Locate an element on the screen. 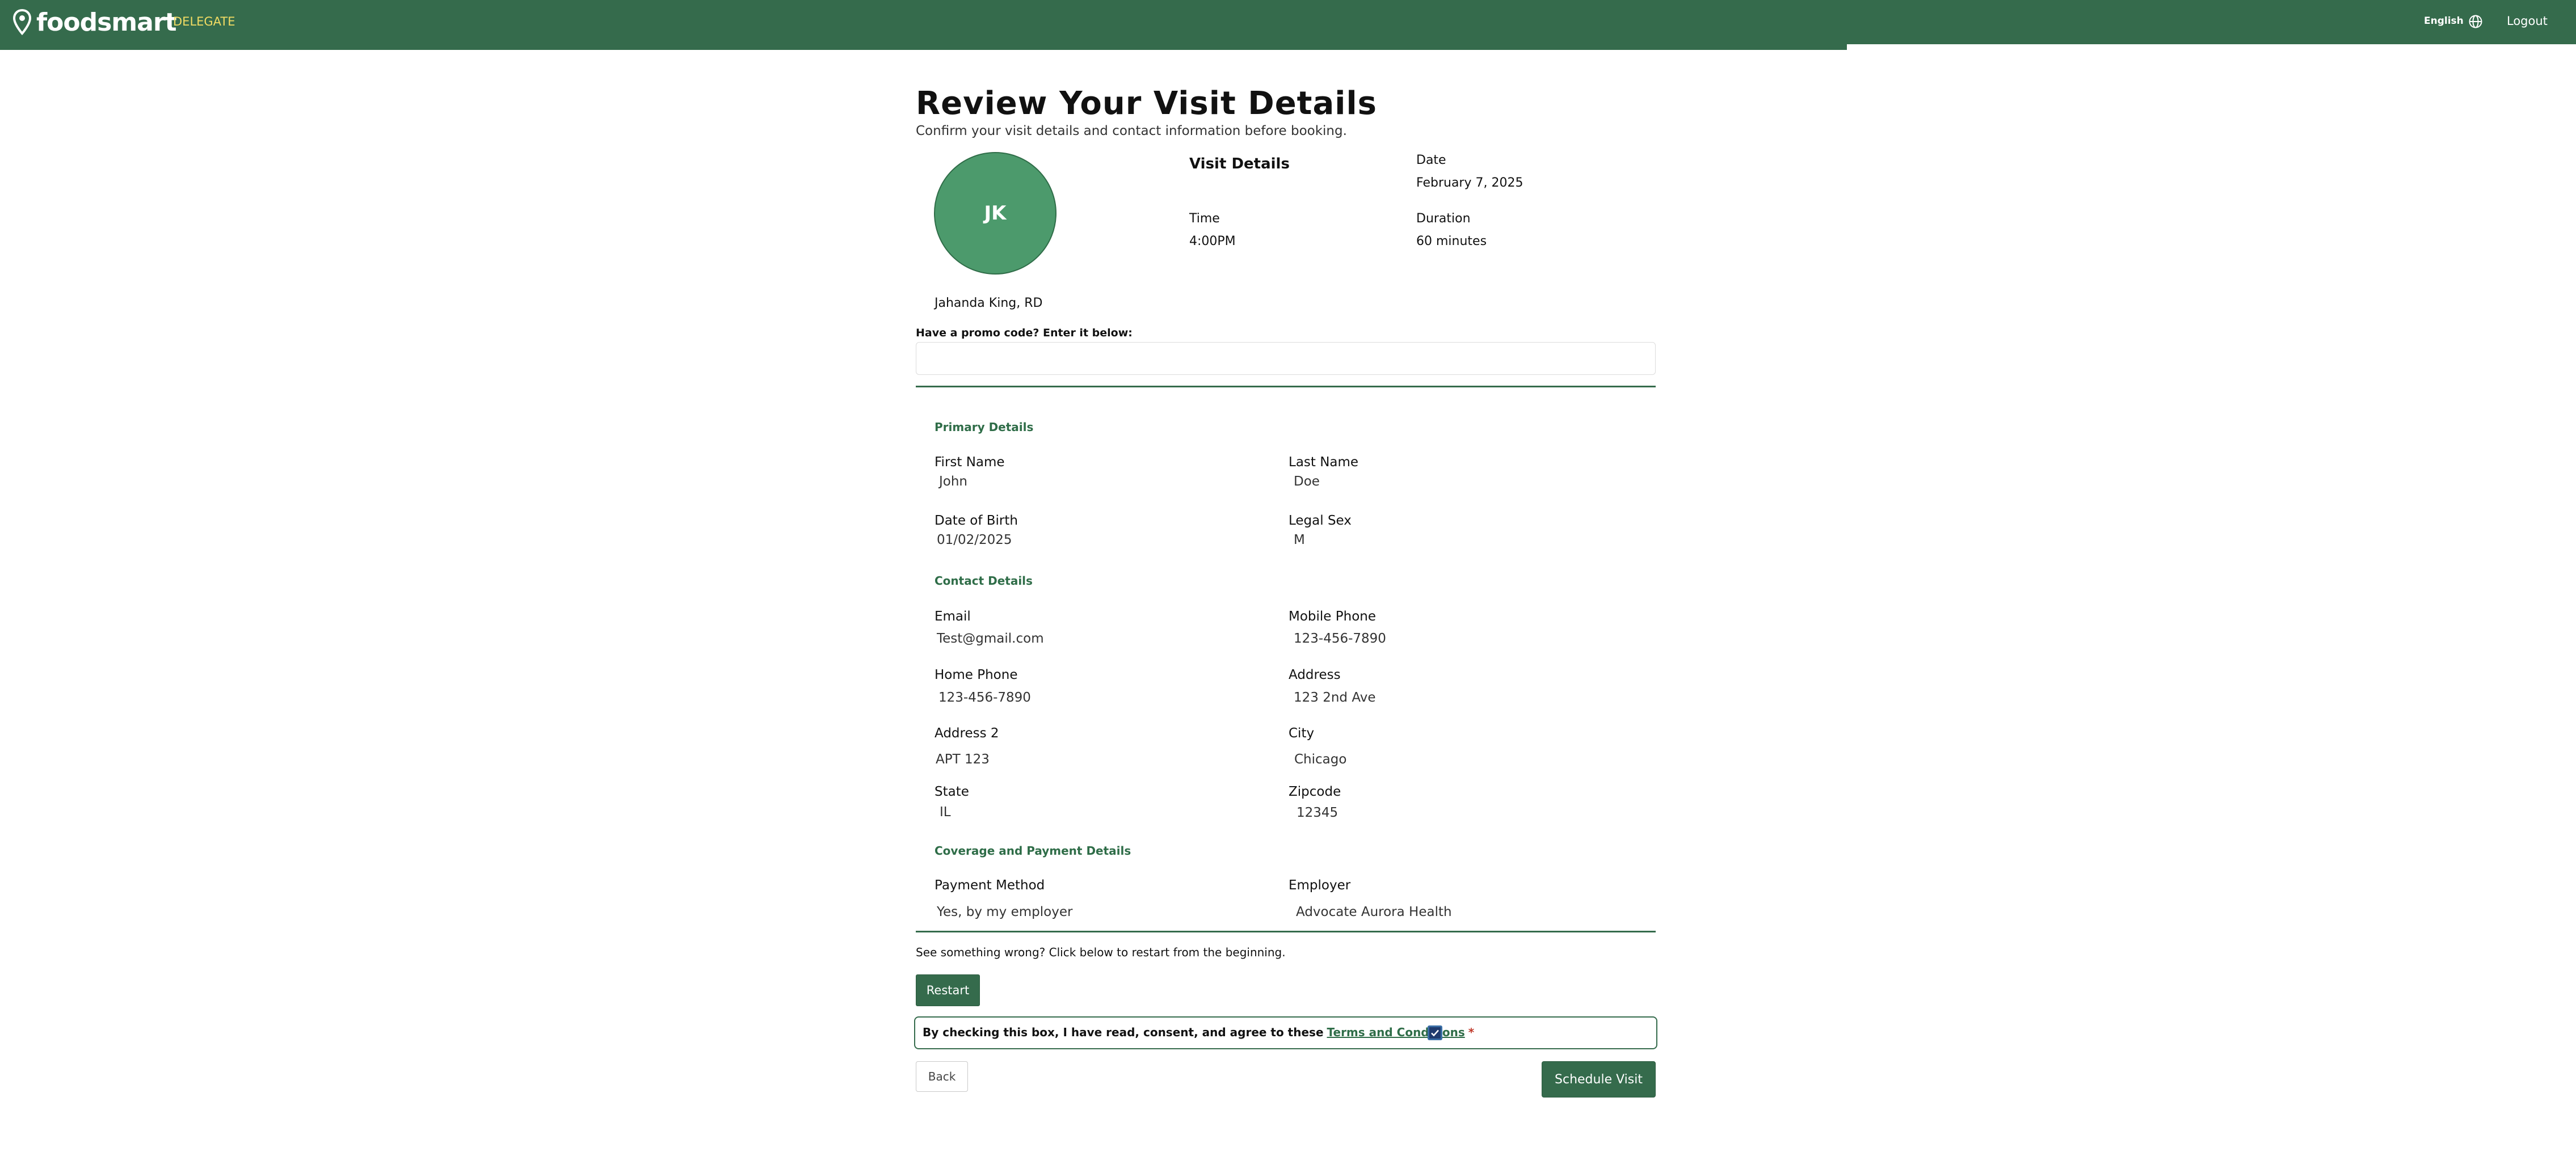 The image size is (2576, 1165). consent-checkbox is located at coordinates (1435, 1032).